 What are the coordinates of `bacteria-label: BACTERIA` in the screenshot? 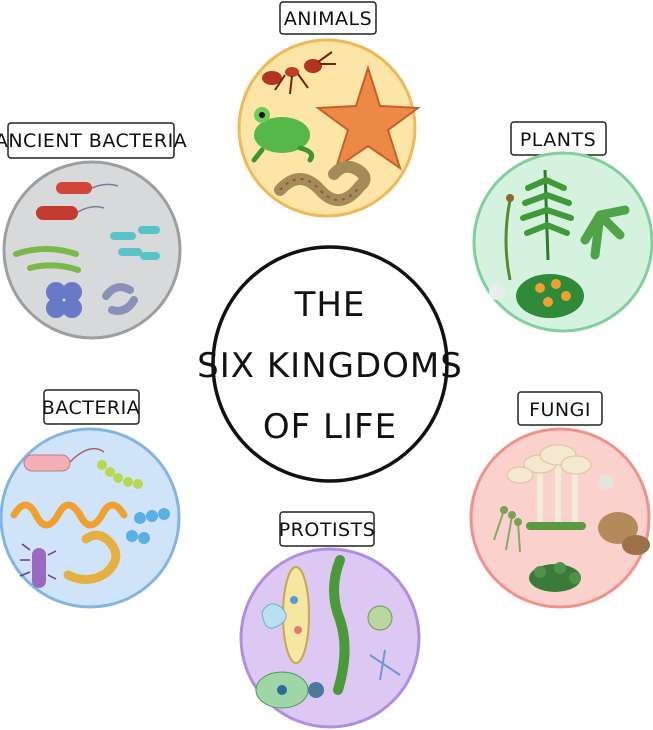 It's located at (91, 408).